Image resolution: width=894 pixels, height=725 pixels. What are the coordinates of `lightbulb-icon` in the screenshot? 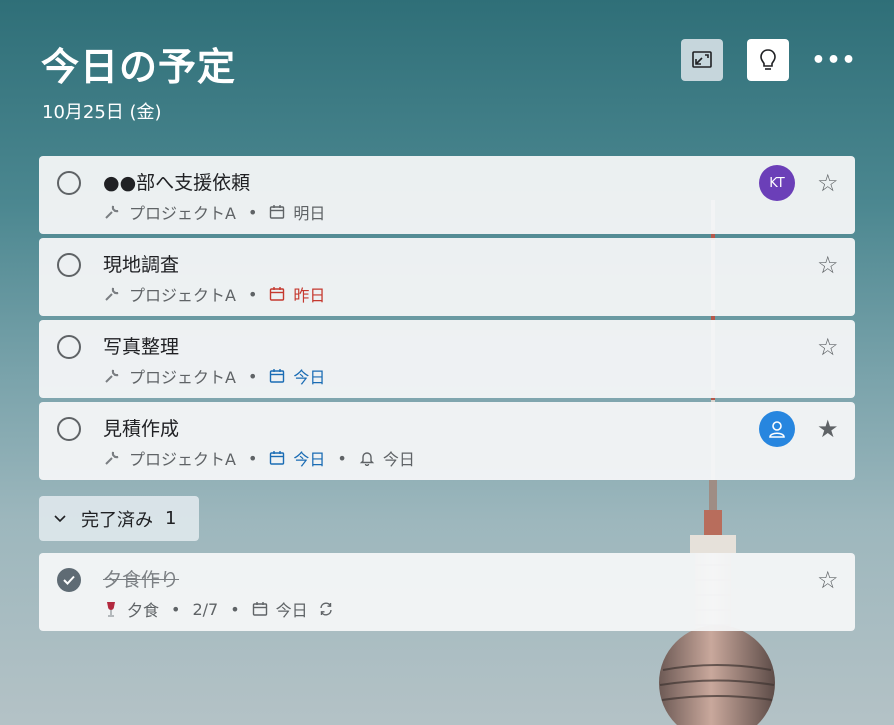 It's located at (768, 59).